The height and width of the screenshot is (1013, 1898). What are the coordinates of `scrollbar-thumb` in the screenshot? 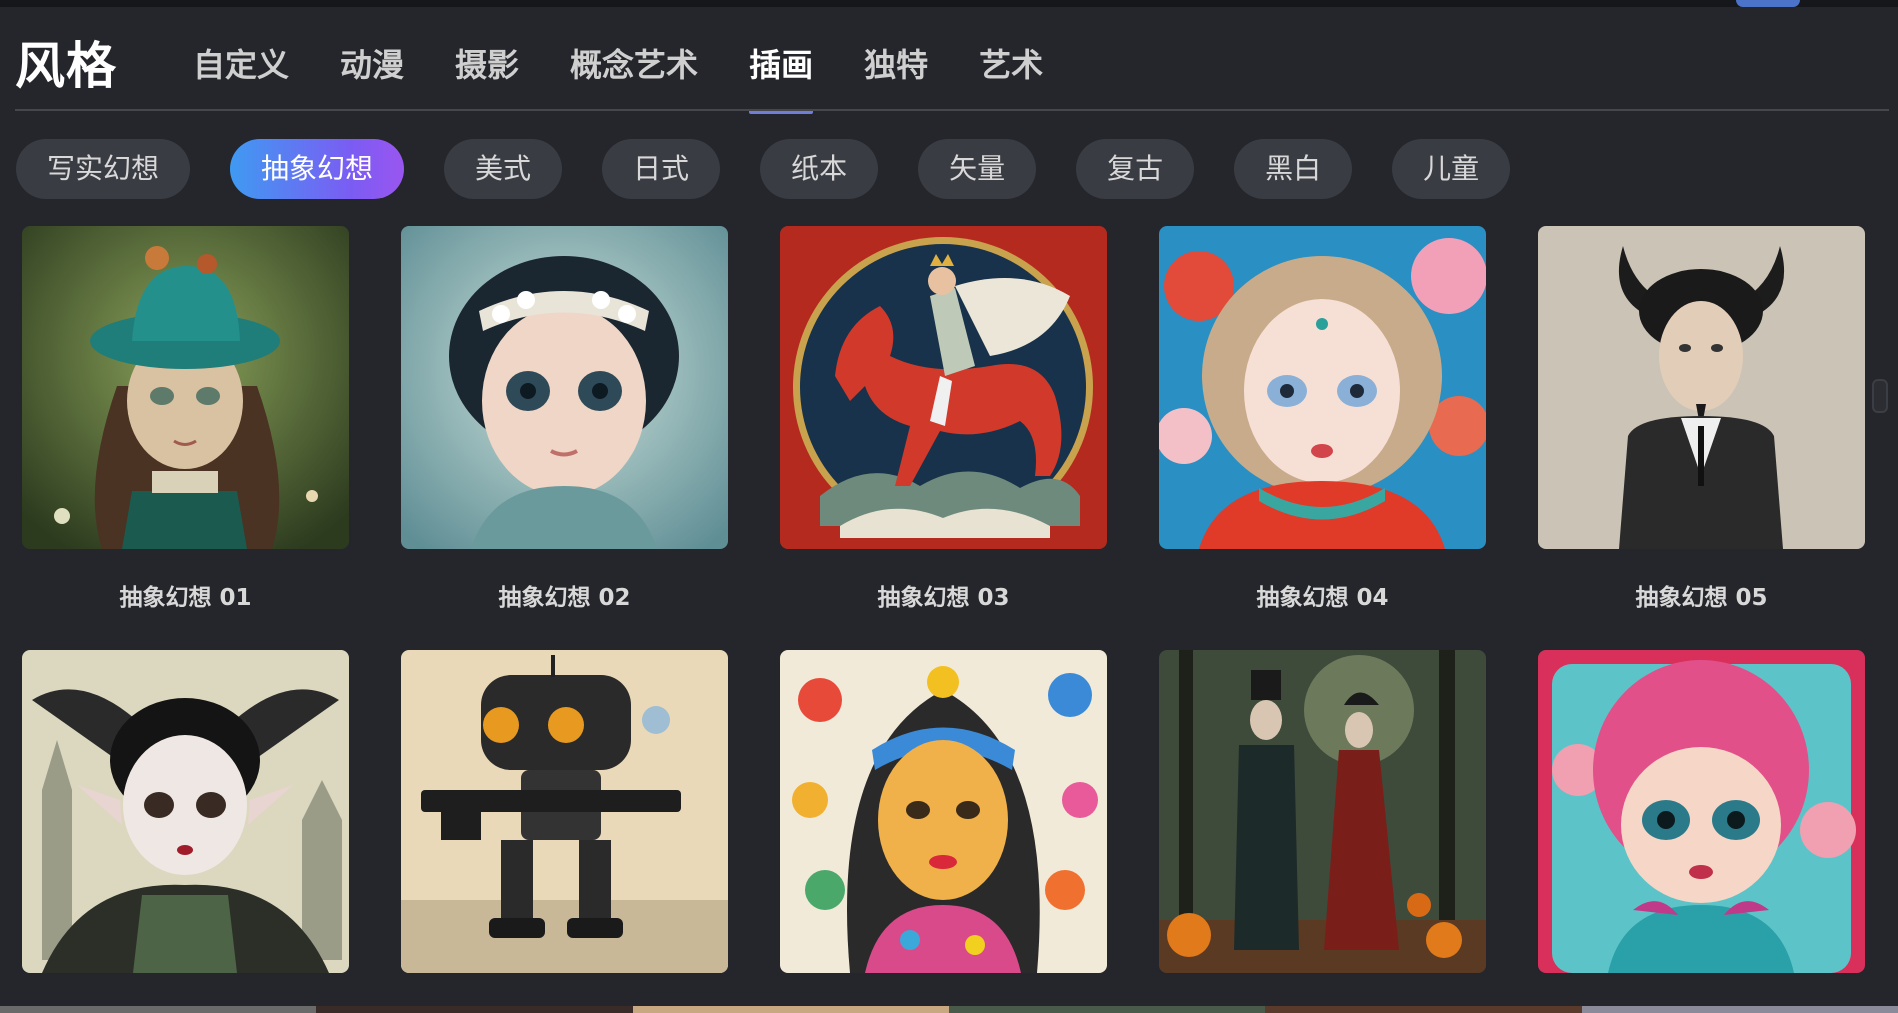 It's located at (1880, 396).